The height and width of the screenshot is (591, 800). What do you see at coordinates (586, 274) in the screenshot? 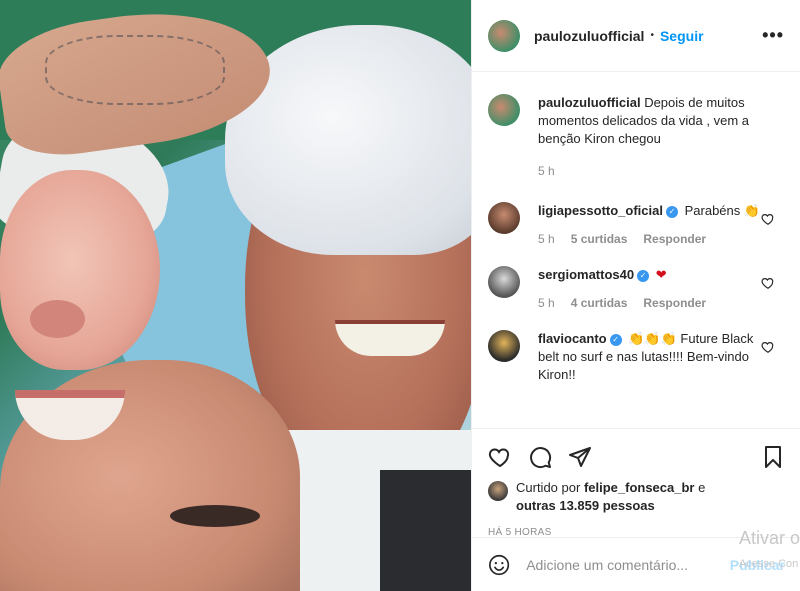
I see `comment-username: sergiomattos40` at bounding box center [586, 274].